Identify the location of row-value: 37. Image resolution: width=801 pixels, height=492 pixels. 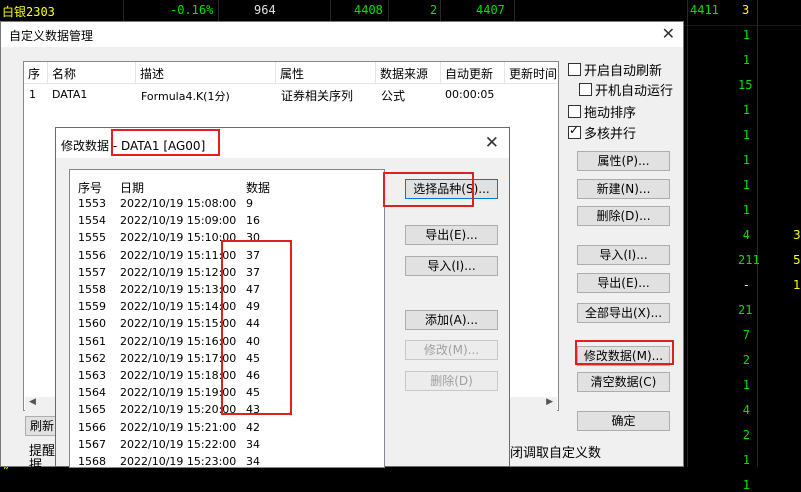
(253, 272).